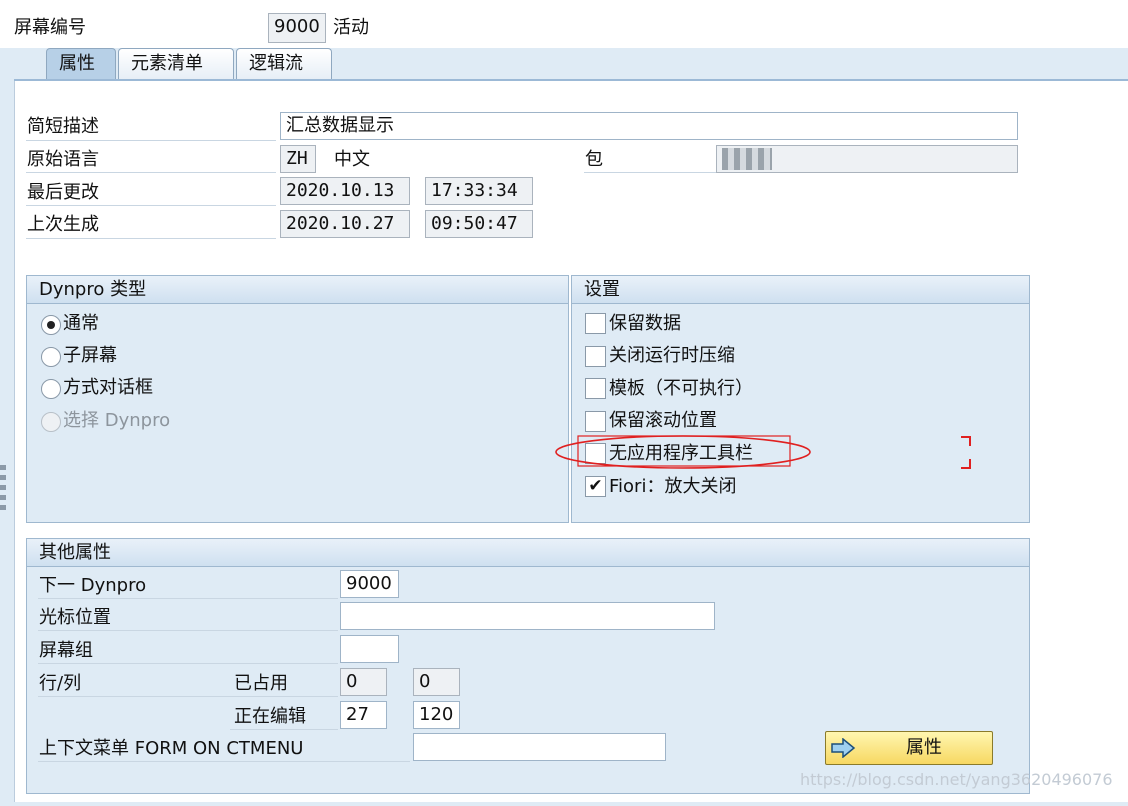 This screenshot has height=806, width=1128. I want to click on last-changed-date-field: 2020.10.13, so click(345, 191).